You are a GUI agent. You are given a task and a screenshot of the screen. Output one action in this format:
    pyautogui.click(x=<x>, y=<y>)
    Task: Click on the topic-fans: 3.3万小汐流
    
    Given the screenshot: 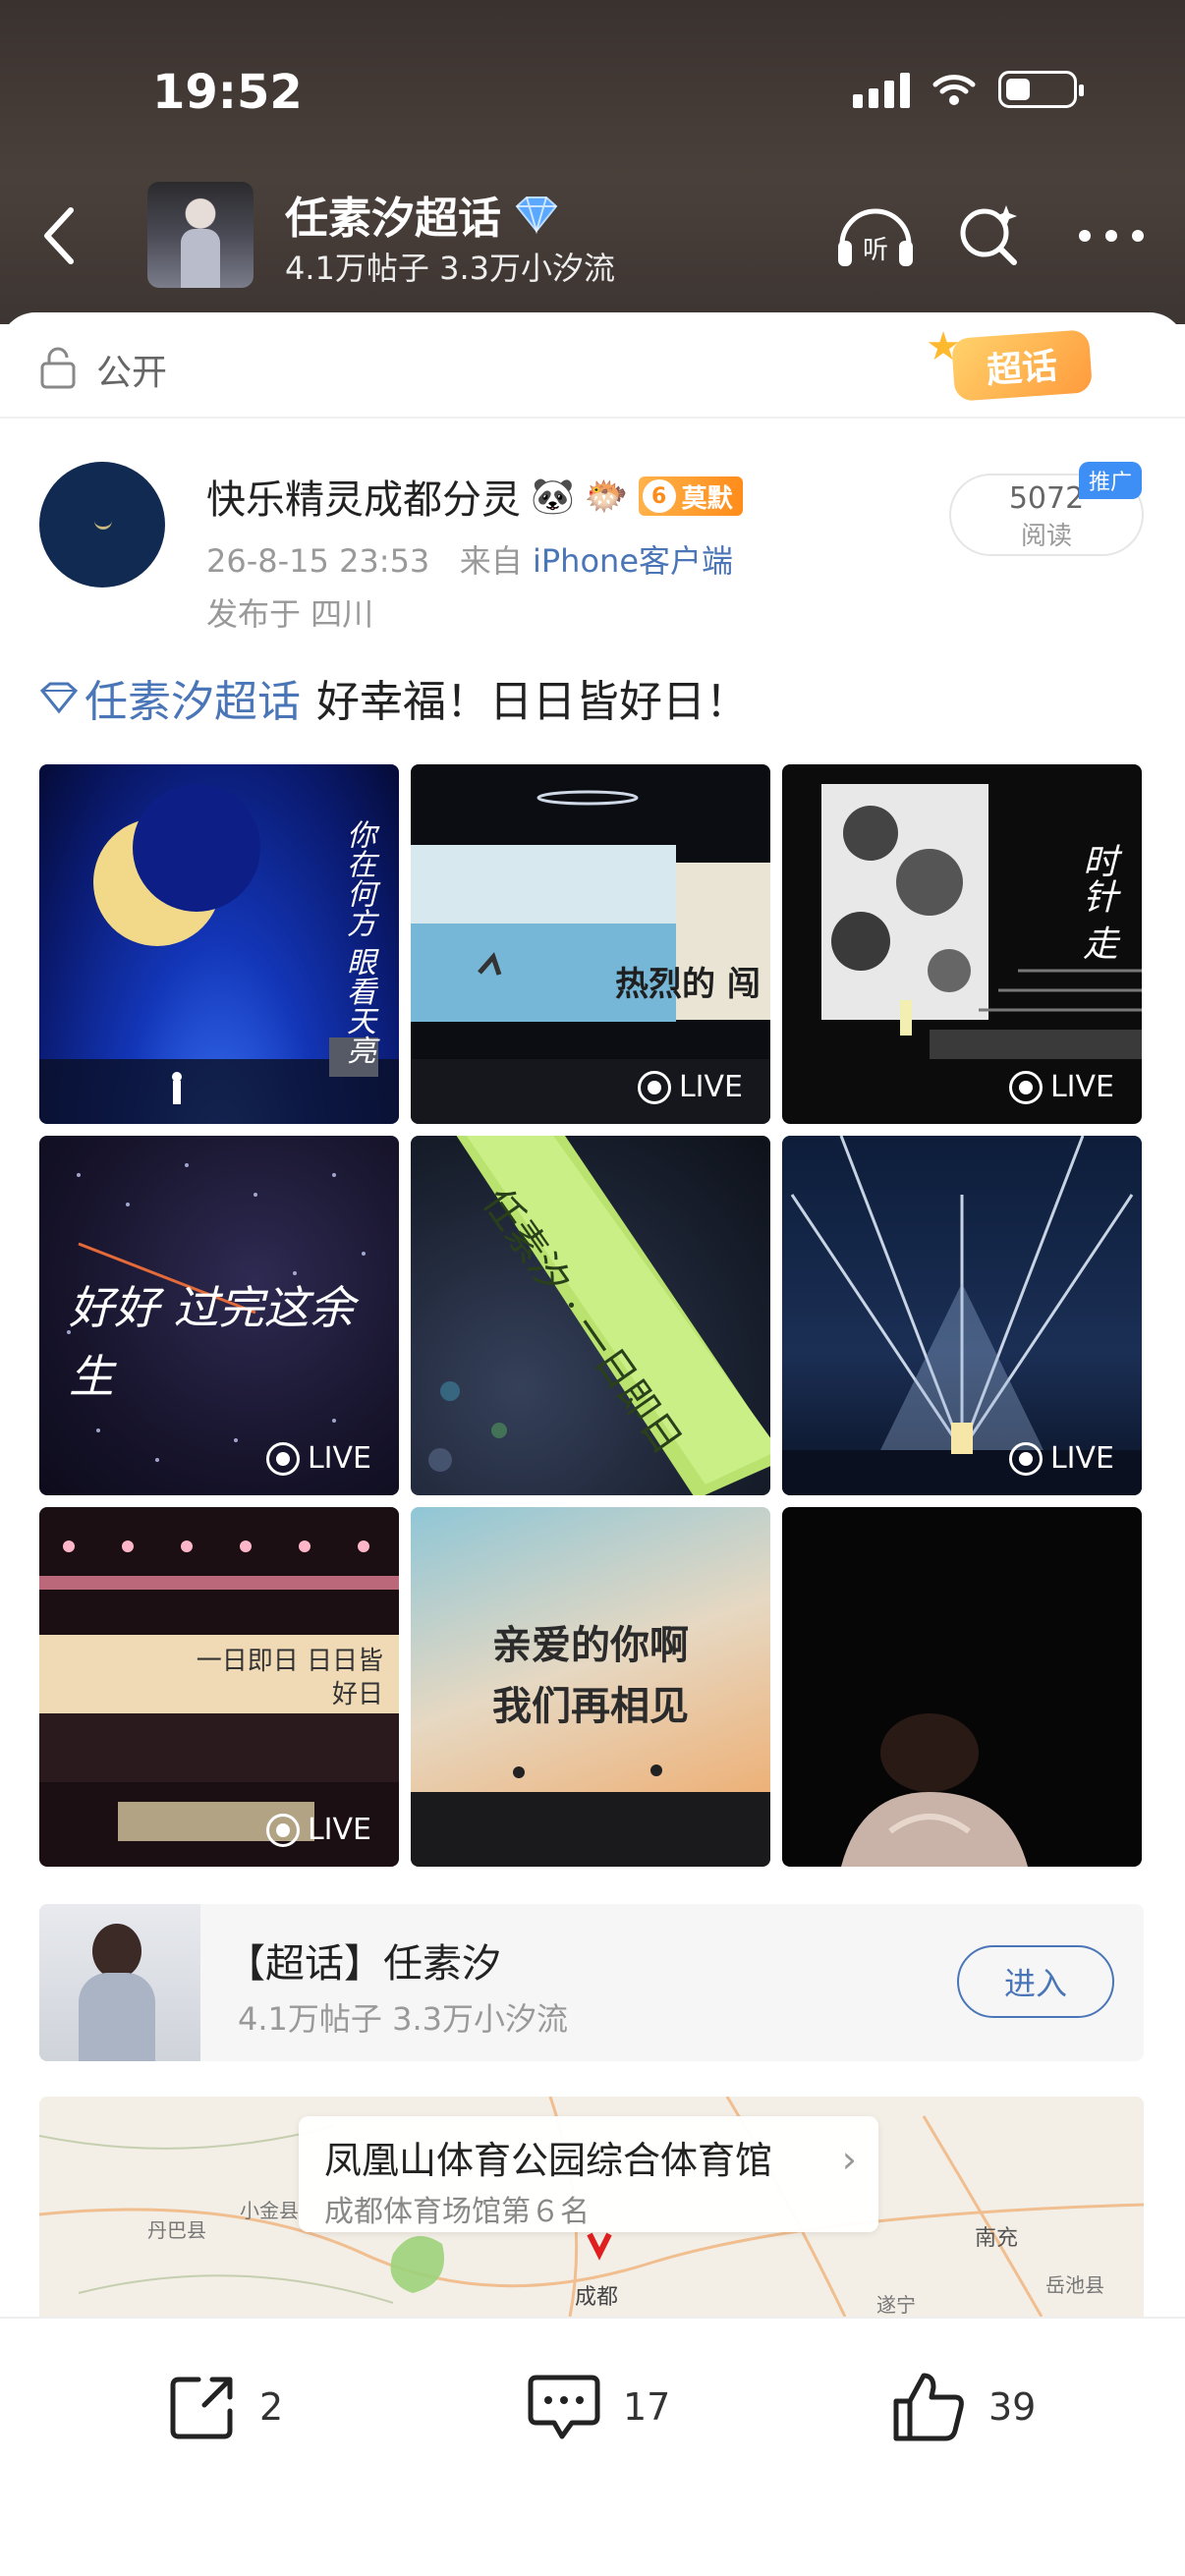 What is the action you would take?
    pyautogui.click(x=527, y=268)
    